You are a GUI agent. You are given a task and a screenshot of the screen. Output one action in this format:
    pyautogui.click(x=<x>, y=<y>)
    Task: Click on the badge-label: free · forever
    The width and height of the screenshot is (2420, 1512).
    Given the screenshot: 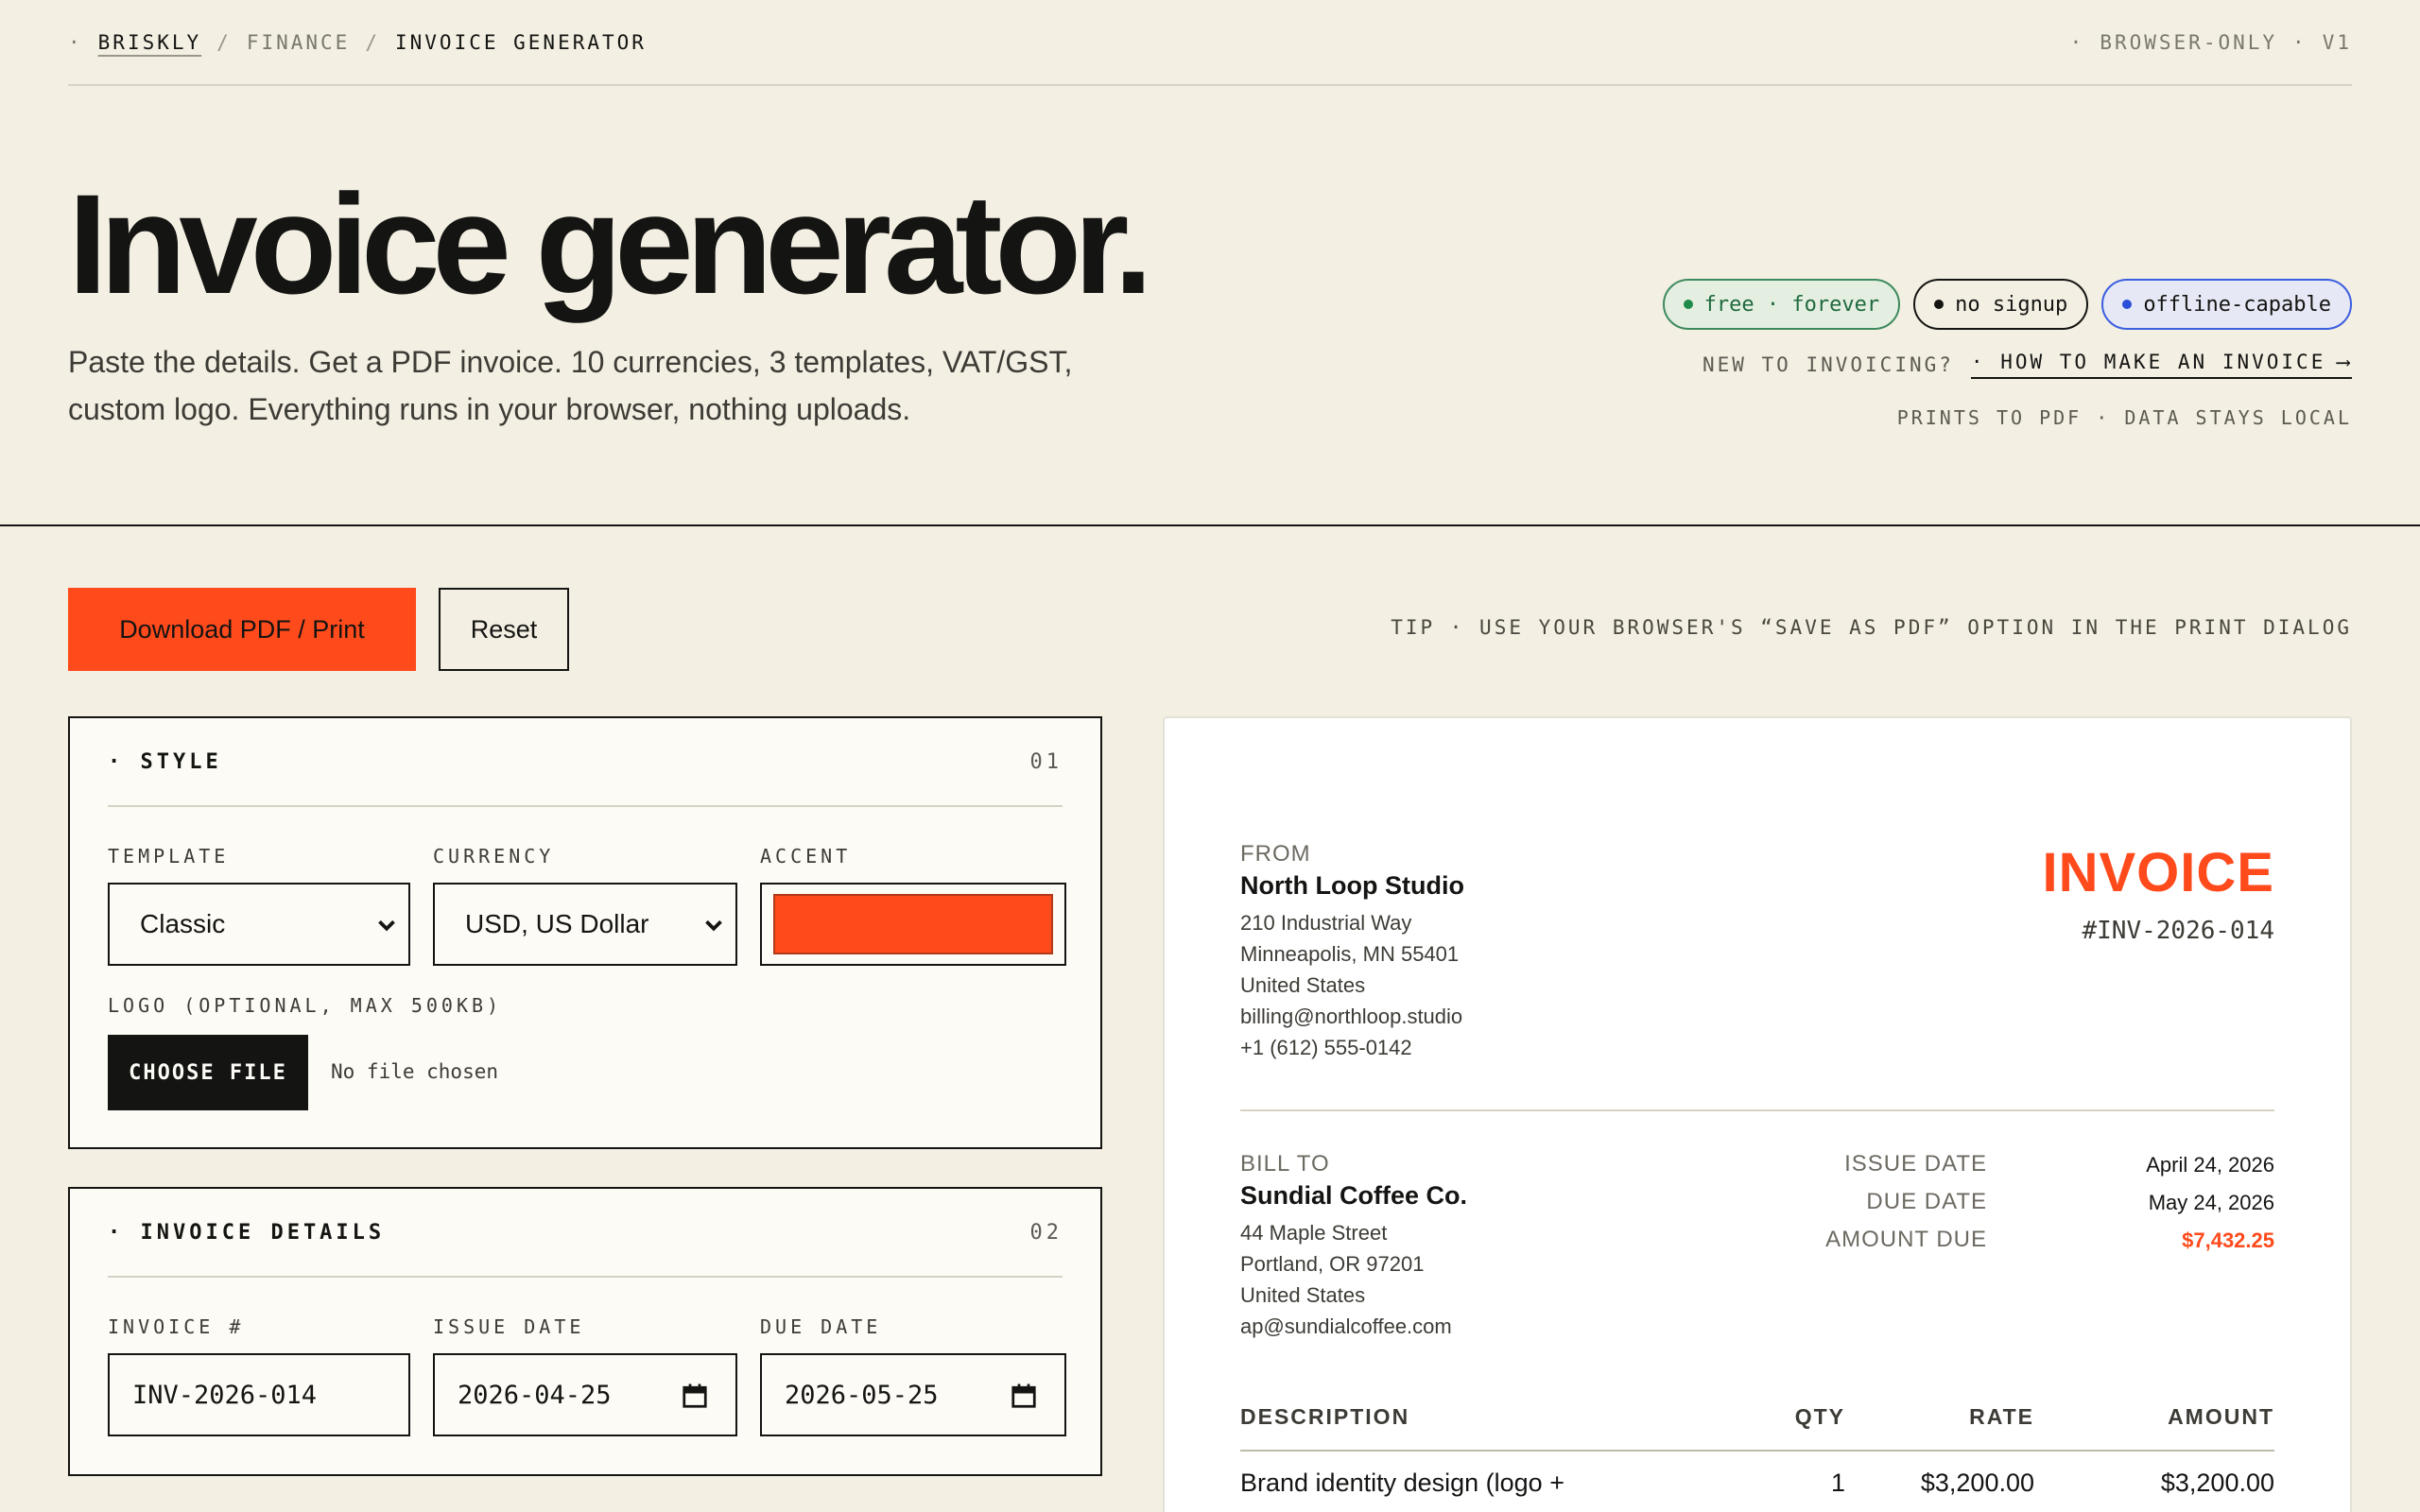 What is the action you would take?
    pyautogui.click(x=1791, y=304)
    